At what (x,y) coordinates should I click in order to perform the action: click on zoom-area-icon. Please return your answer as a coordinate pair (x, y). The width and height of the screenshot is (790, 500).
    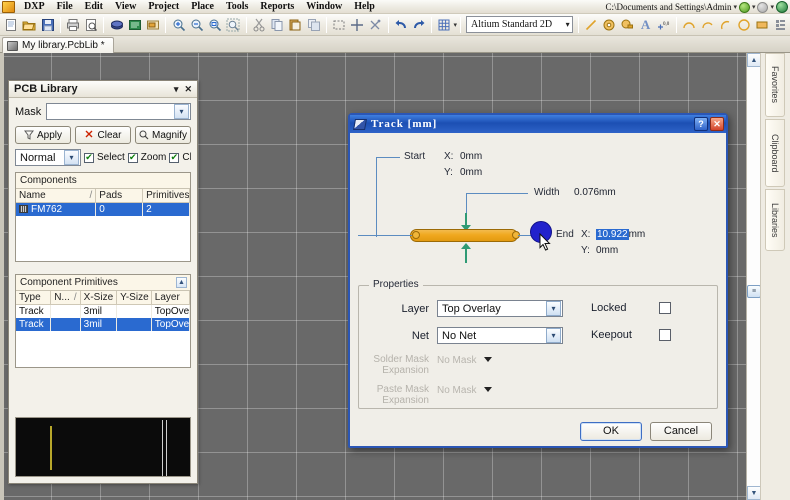
    Looking at the image, I should click on (215, 24).